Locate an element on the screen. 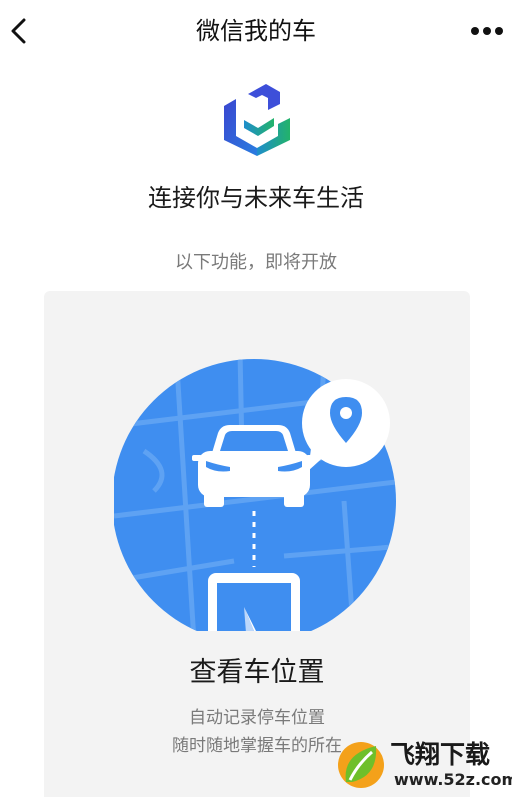 The width and height of the screenshot is (512, 797). subheadline: 以下功能，即将开放 is located at coordinates (256, 262).